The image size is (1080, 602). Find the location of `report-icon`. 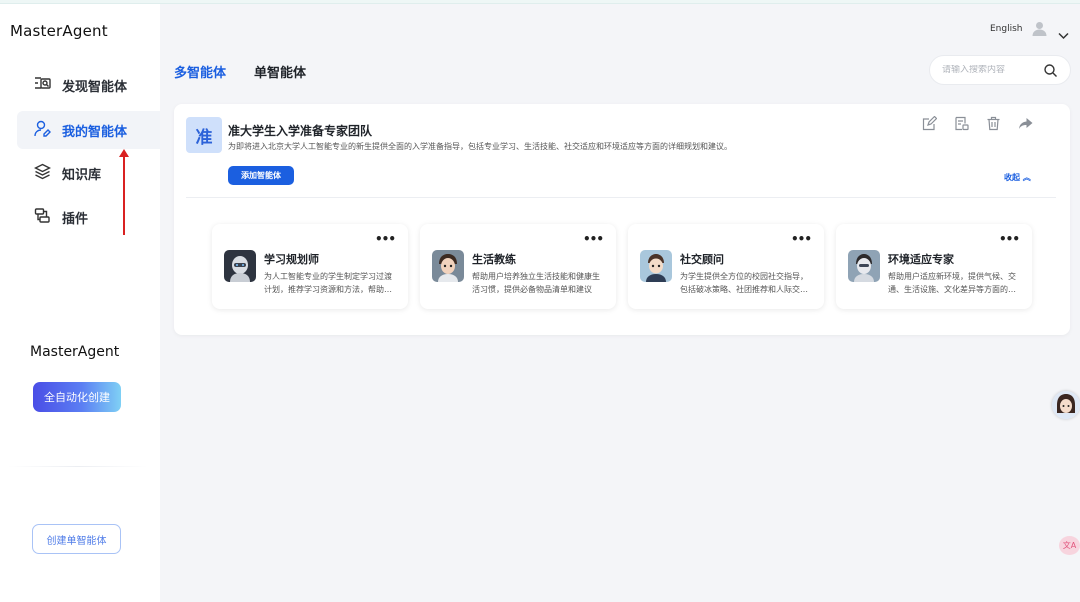

report-icon is located at coordinates (961, 123).